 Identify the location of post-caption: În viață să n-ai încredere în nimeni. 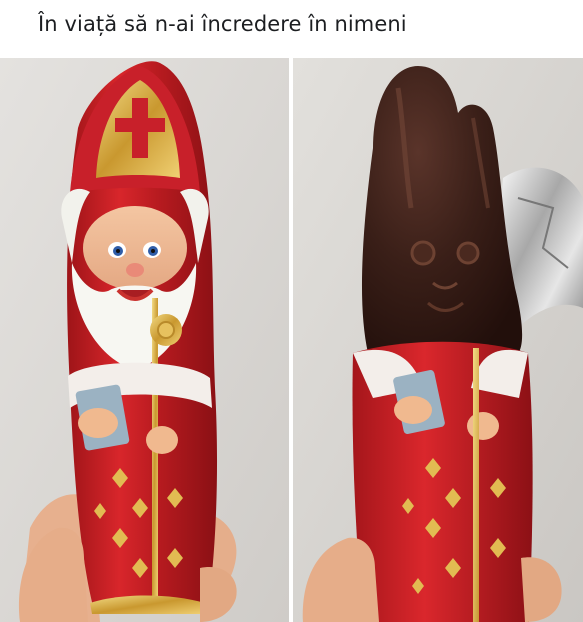
(222, 24).